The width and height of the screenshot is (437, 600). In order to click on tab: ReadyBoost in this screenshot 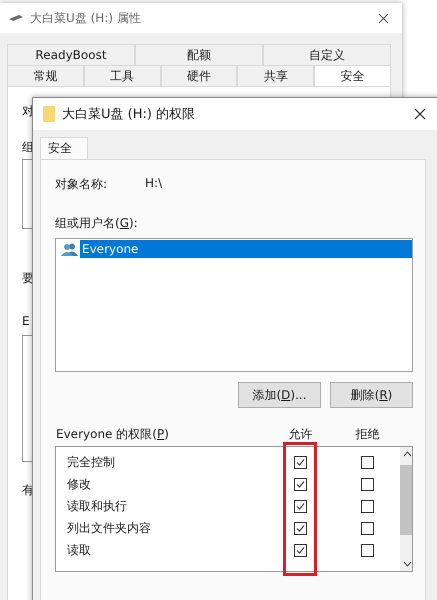, I will do `click(71, 54)`.